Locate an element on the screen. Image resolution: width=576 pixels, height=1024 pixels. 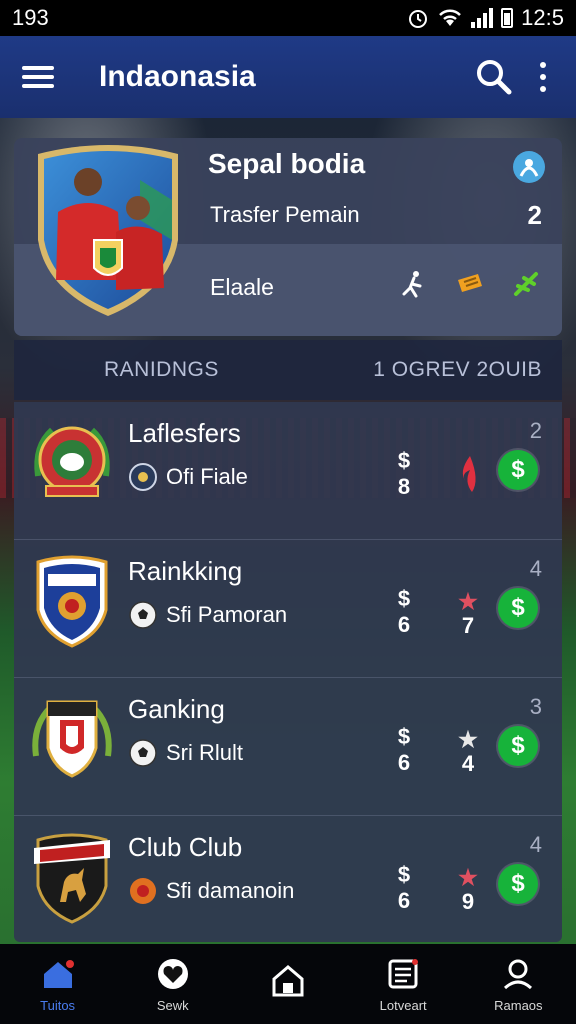
club-meta-text: Ofi Fiale is located at coordinates (207, 476).